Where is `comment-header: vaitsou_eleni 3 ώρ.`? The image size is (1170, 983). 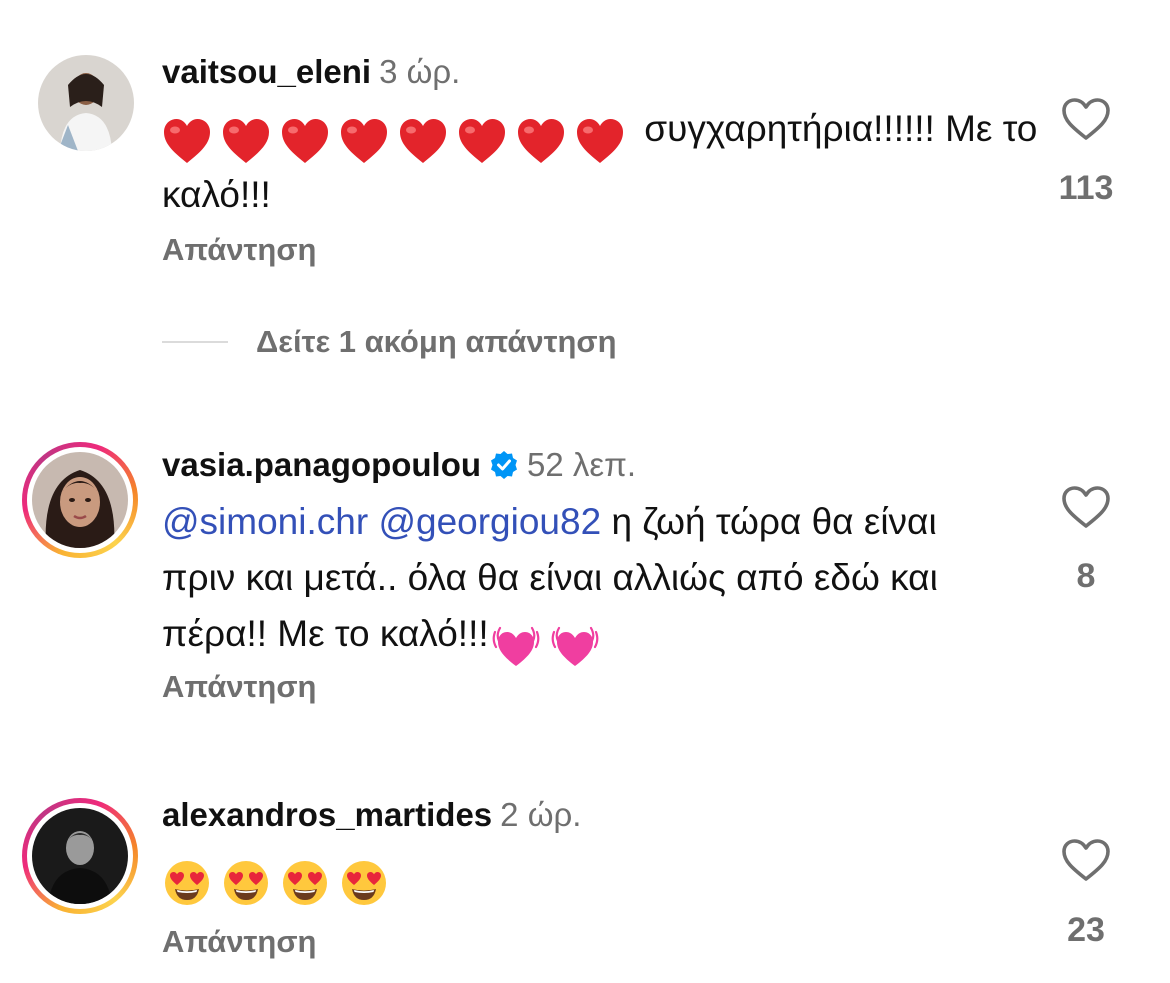
comment-header: vaitsou_eleni 3 ώρ. is located at coordinates (311, 72).